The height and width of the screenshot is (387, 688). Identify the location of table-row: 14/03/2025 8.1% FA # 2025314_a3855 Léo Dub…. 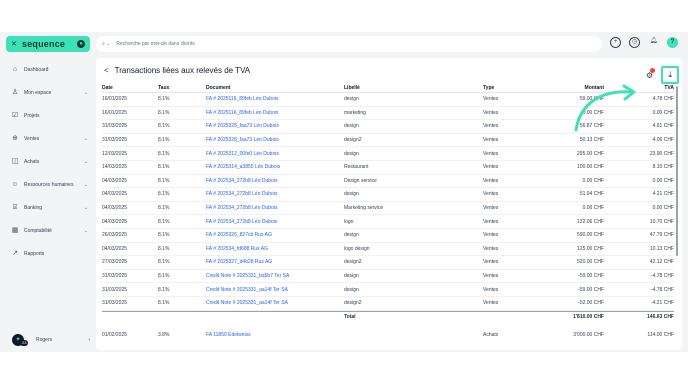
(388, 168).